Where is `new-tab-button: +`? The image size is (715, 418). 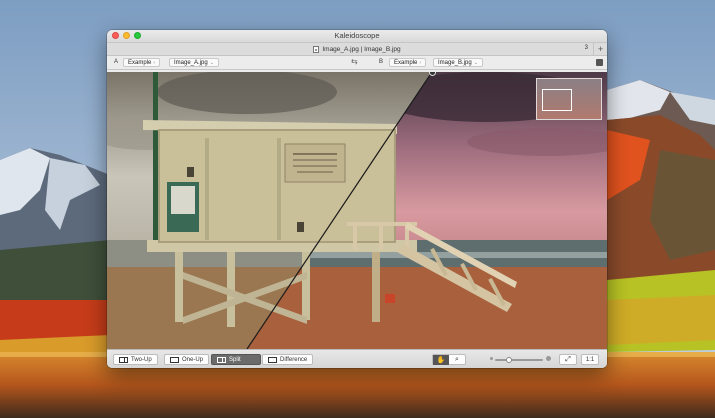 new-tab-button: + is located at coordinates (600, 49).